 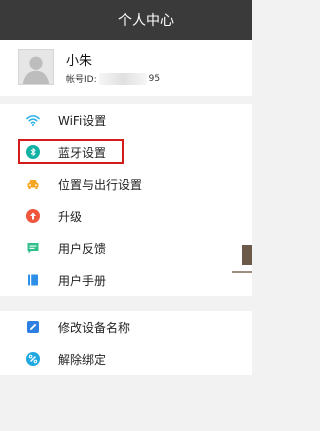 What do you see at coordinates (242, 259) in the screenshot?
I see `background-artifact` at bounding box center [242, 259].